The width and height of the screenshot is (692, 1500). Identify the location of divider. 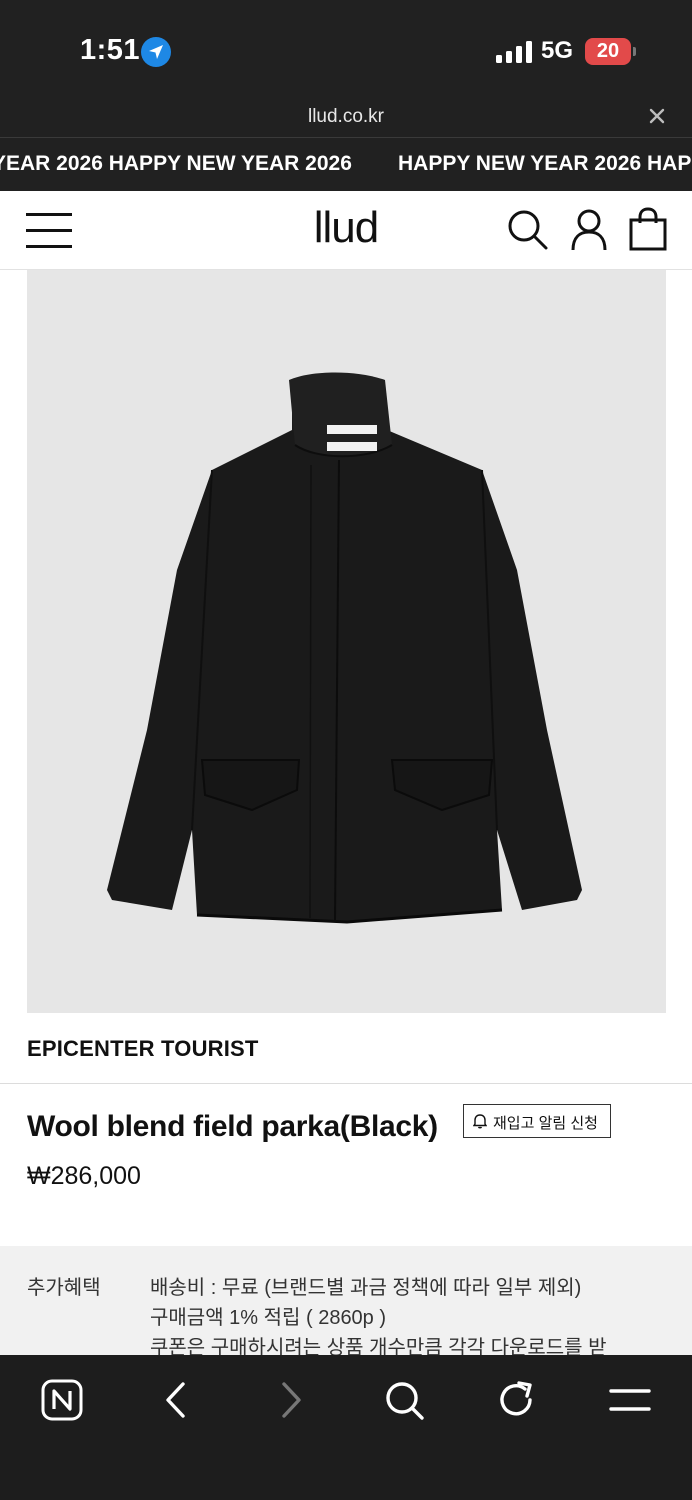
(346, 1083).